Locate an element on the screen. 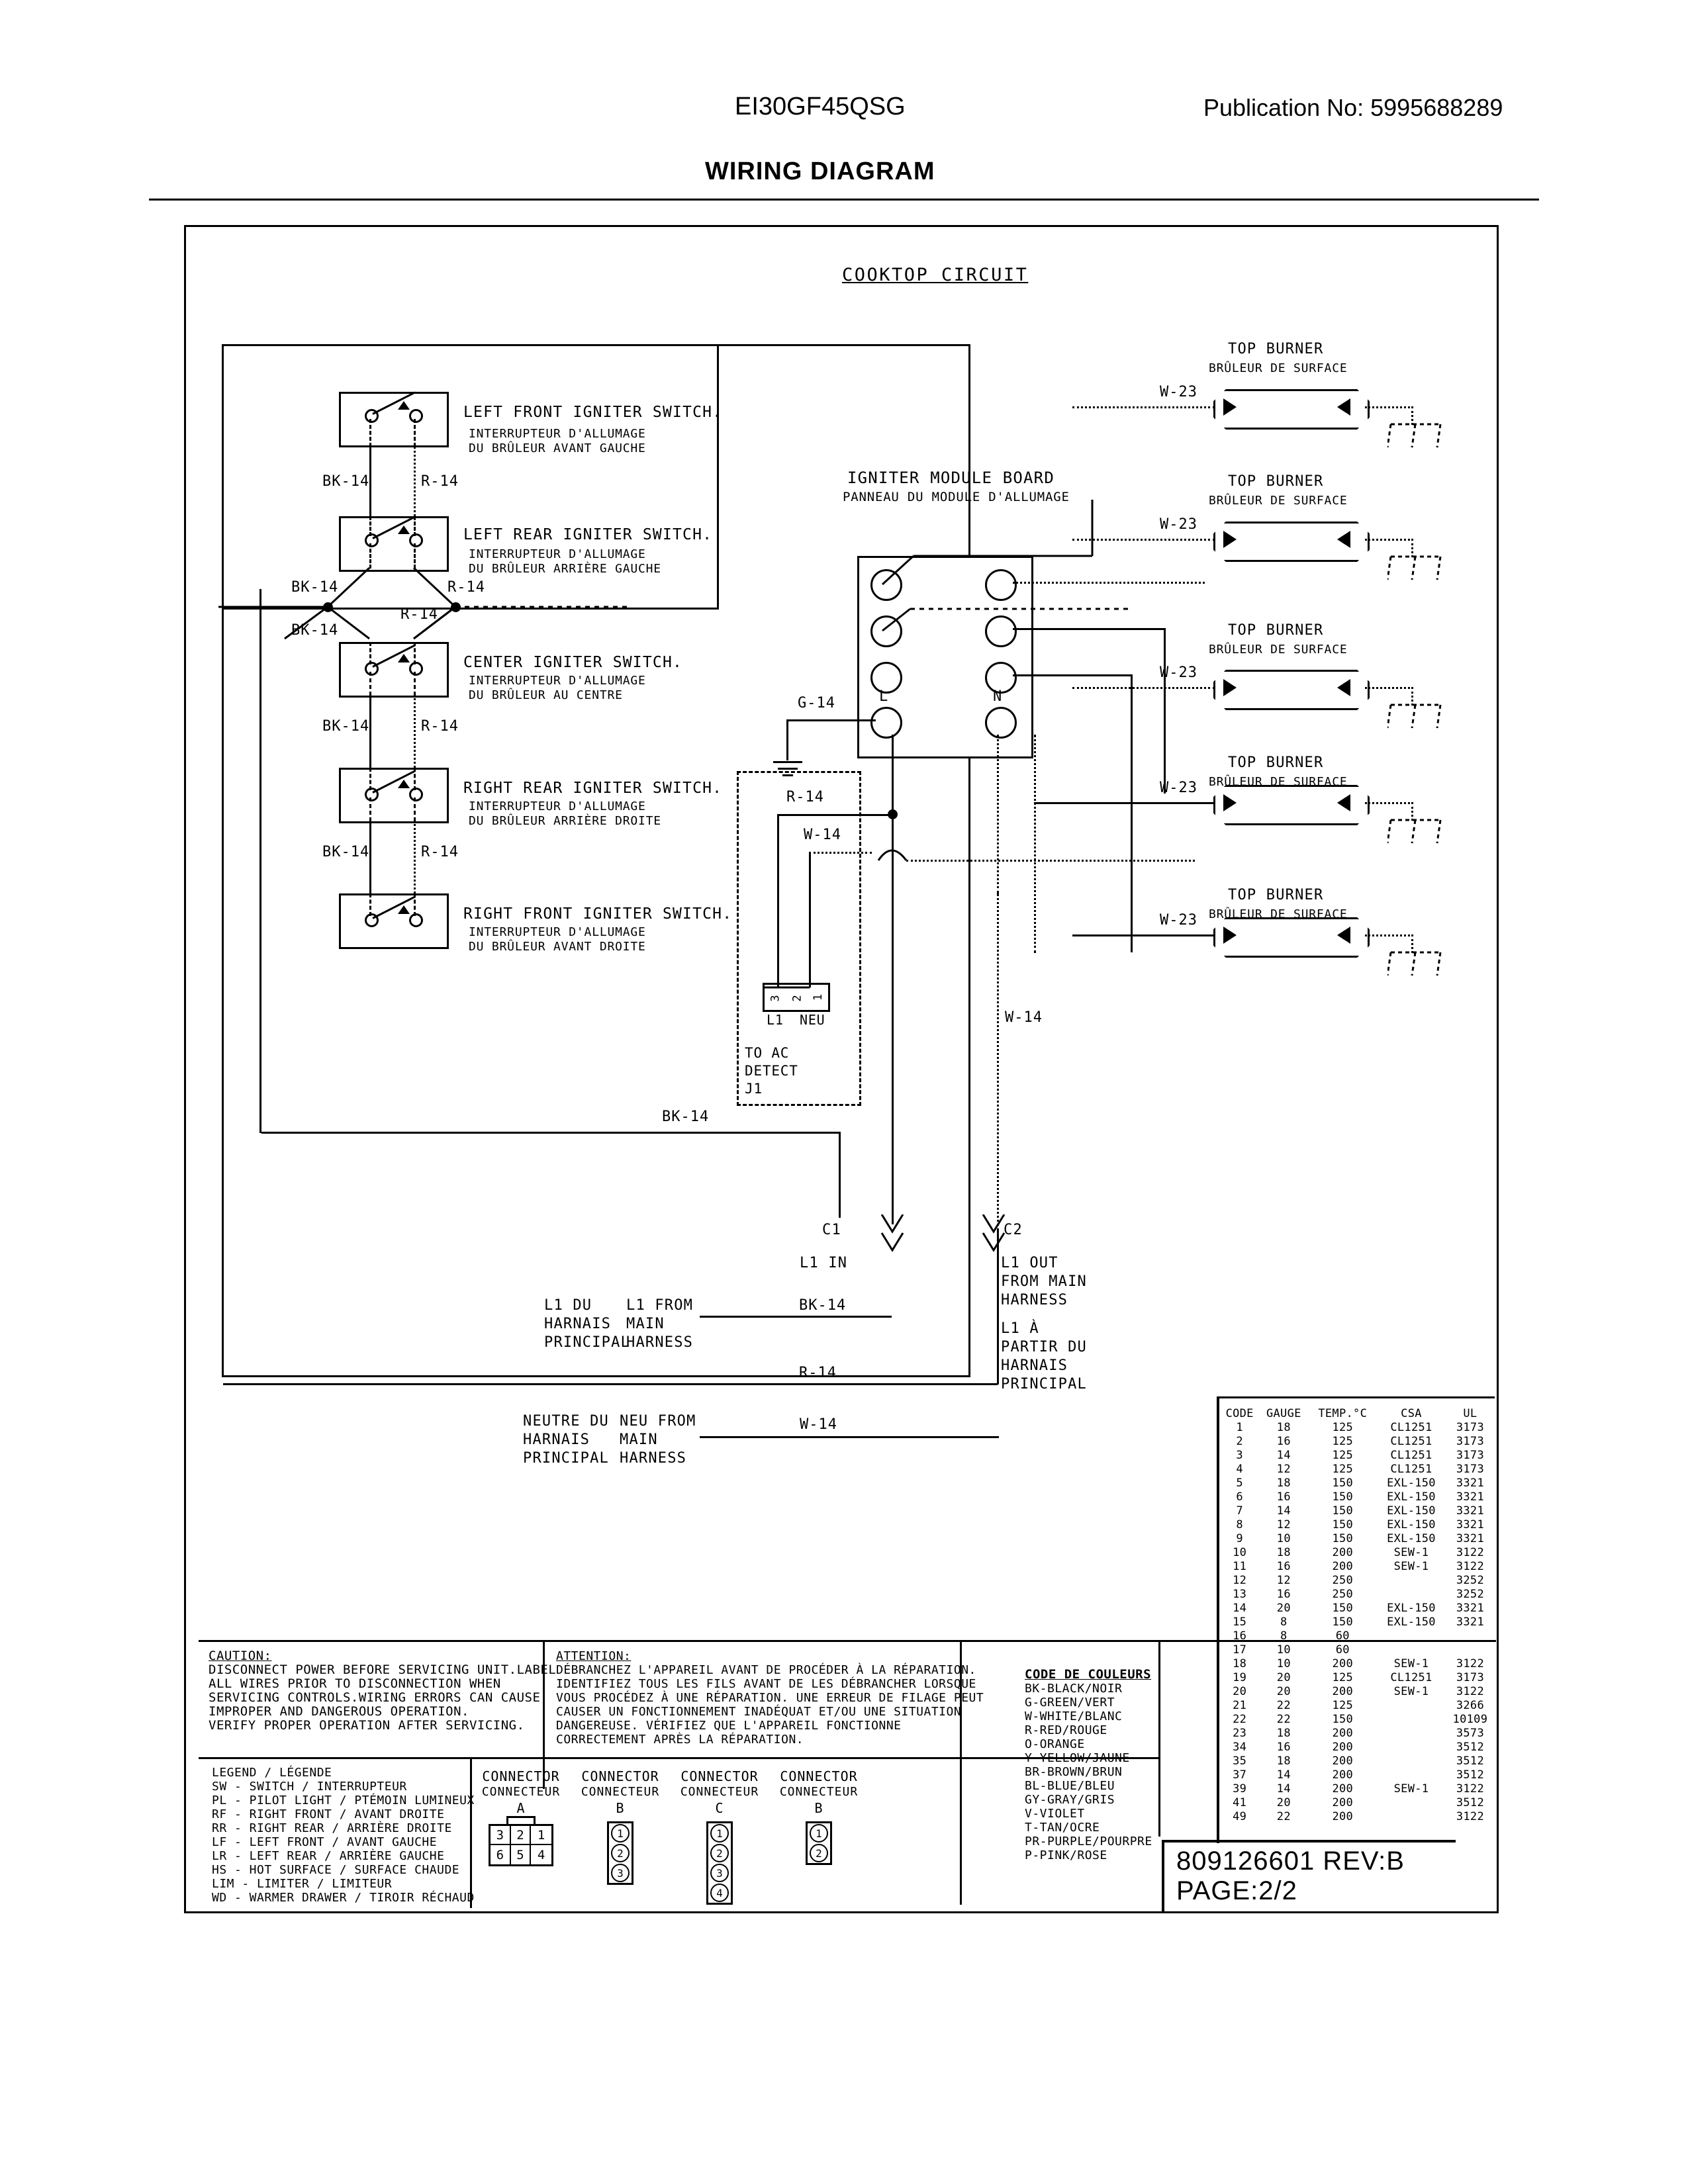  wire-table-row: 19 20 125 CL1251 3173 is located at coordinates (1358, 1677).